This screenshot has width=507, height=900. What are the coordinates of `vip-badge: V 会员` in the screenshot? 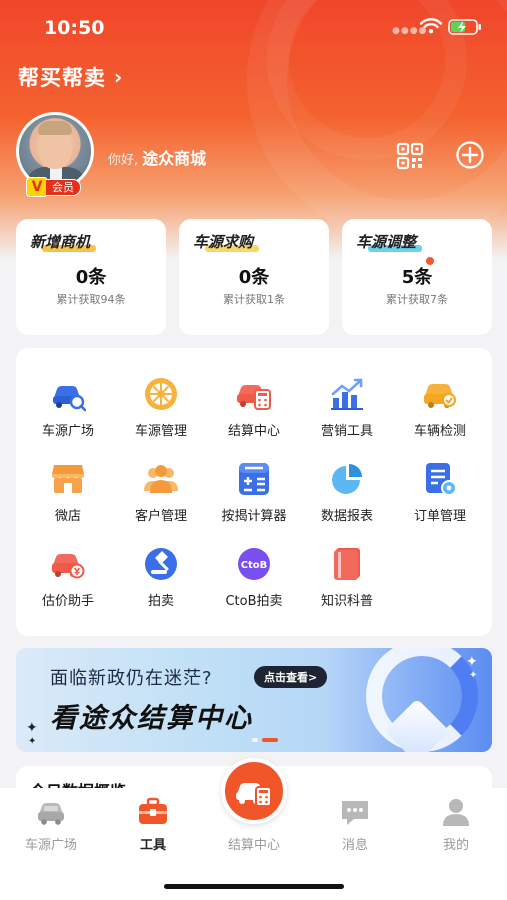 It's located at (53, 187).